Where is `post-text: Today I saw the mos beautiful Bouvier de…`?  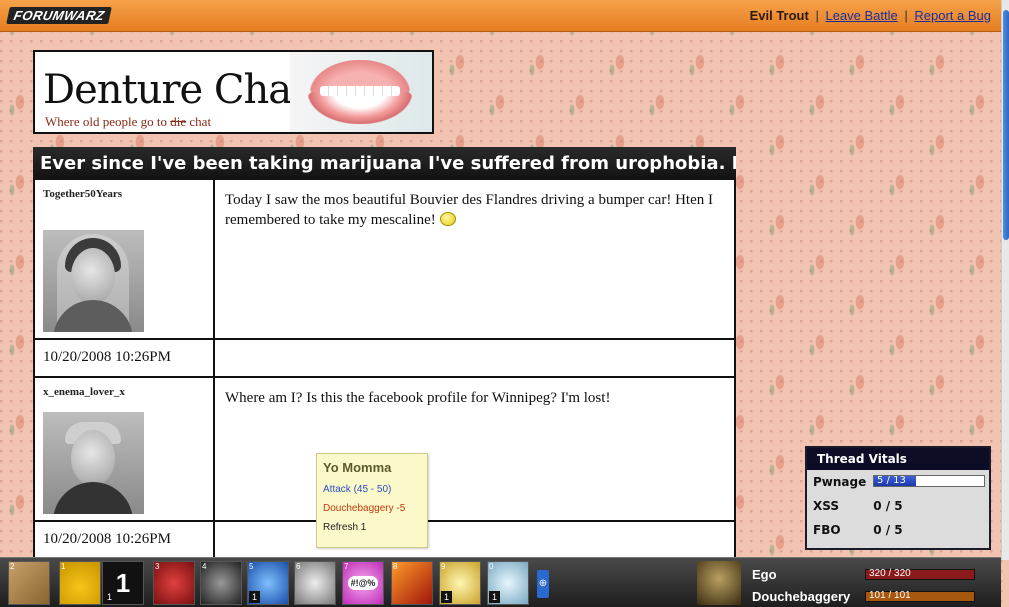
post-text: Today I saw the mos beautiful Bouvier de… is located at coordinates (469, 210).